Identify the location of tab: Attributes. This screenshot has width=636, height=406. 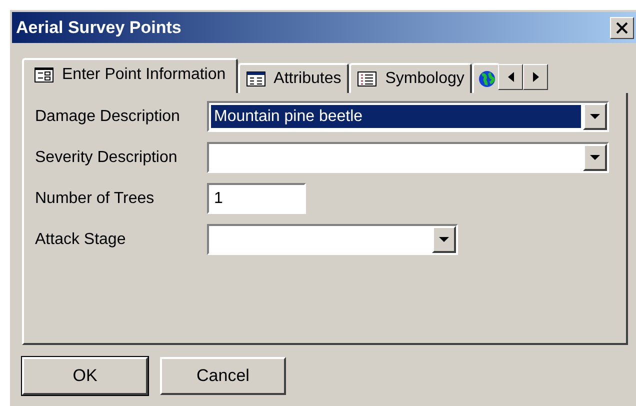
(294, 78).